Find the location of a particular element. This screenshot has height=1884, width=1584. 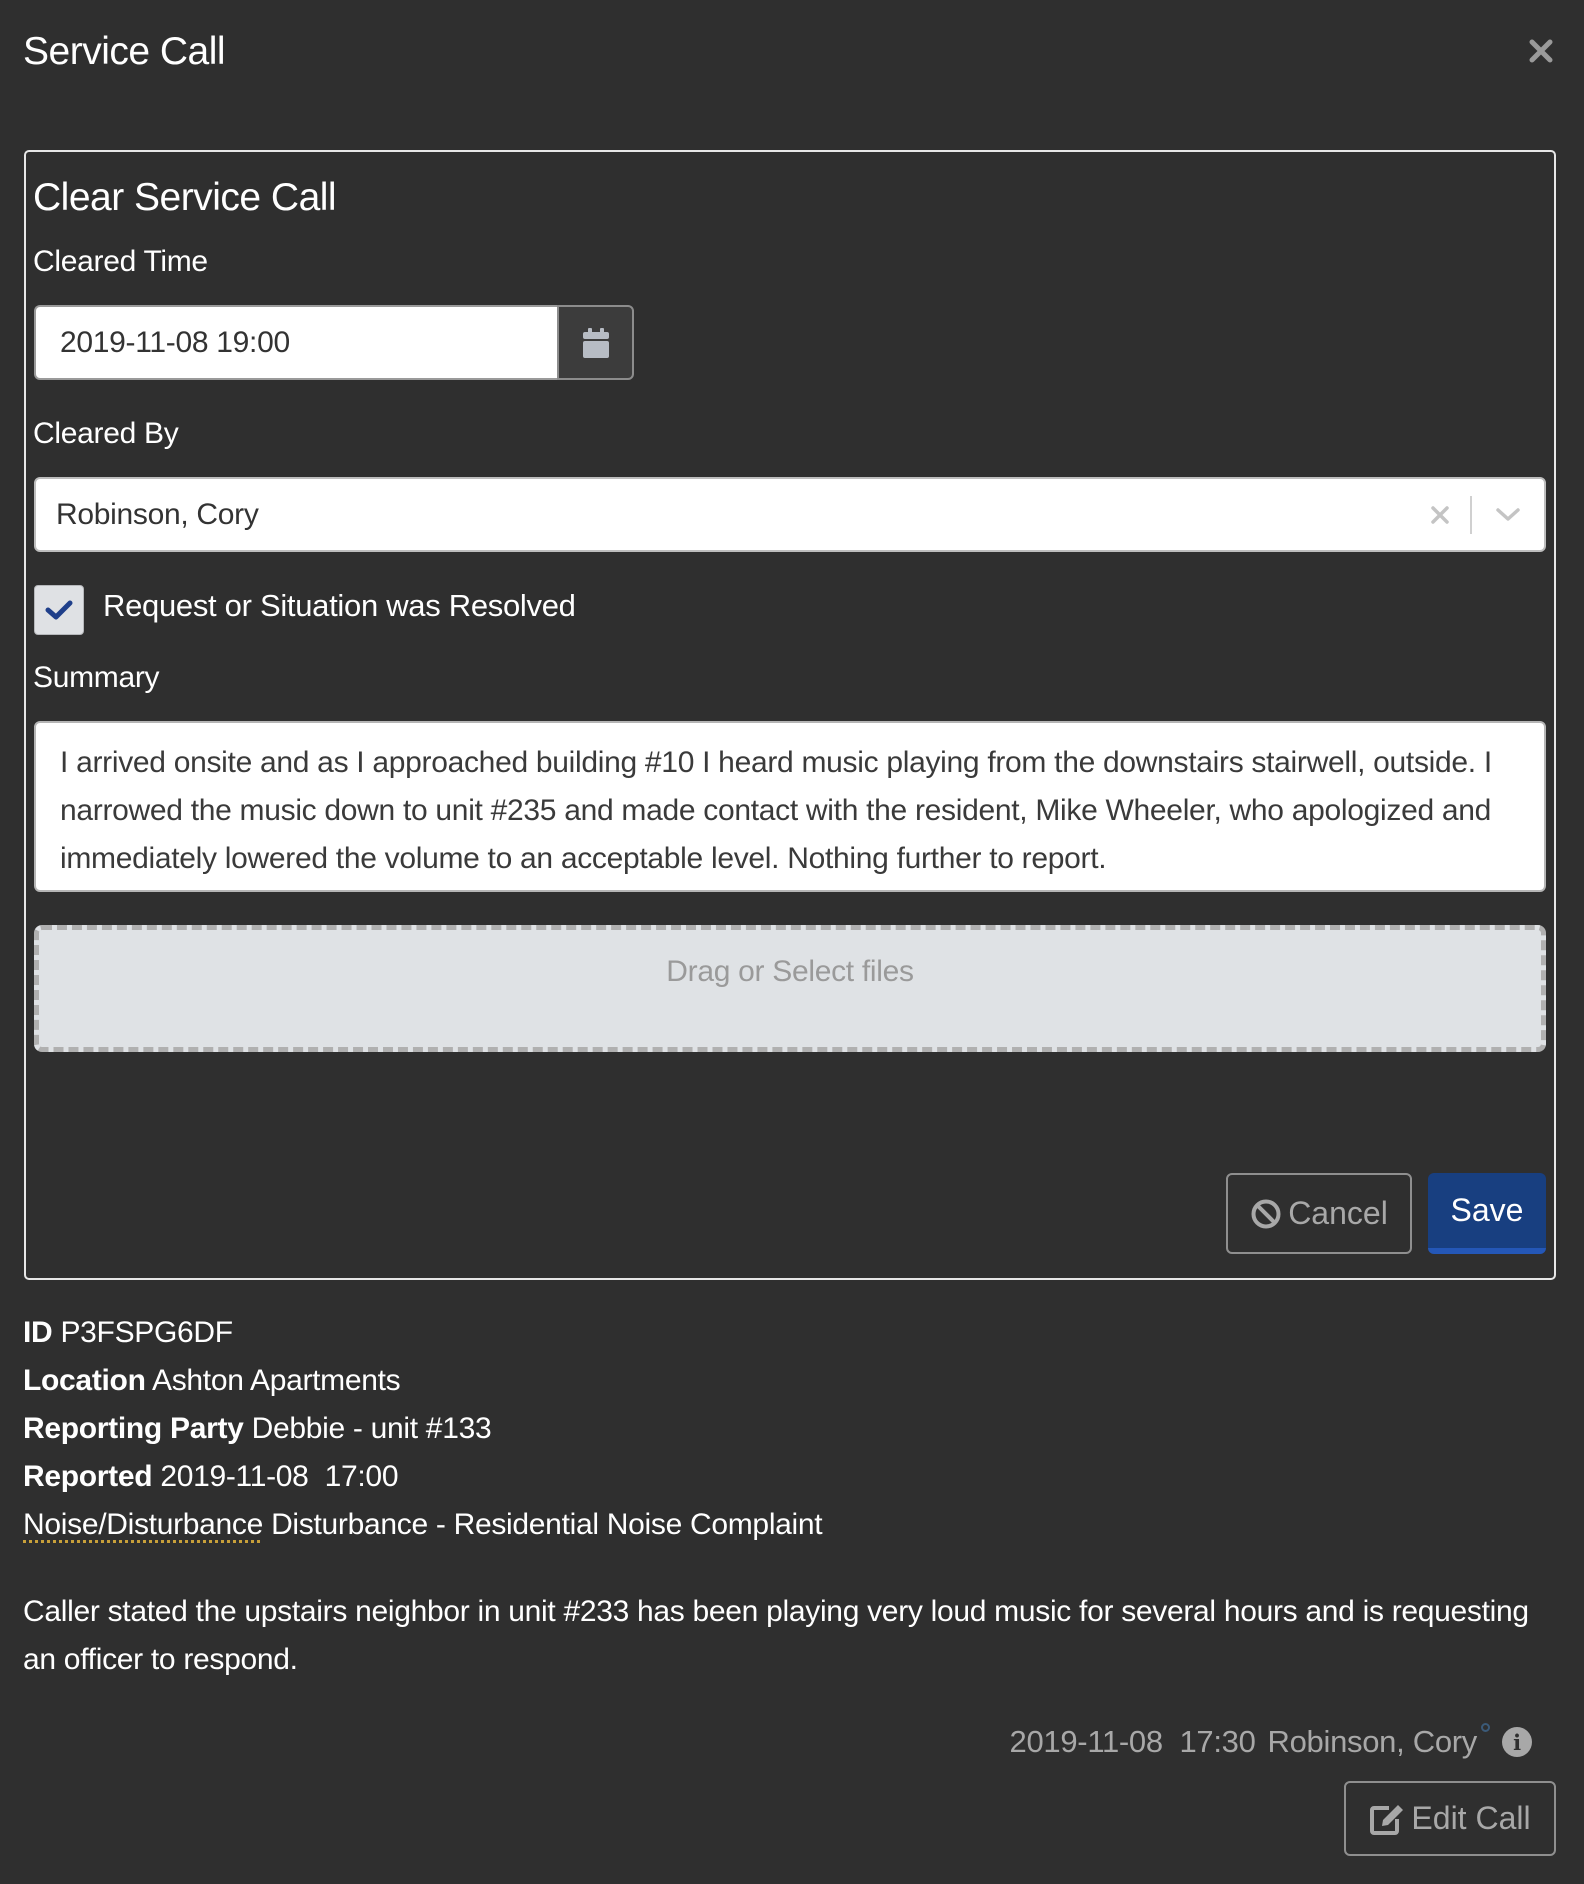

clear-selection-button is located at coordinates (1440, 514).